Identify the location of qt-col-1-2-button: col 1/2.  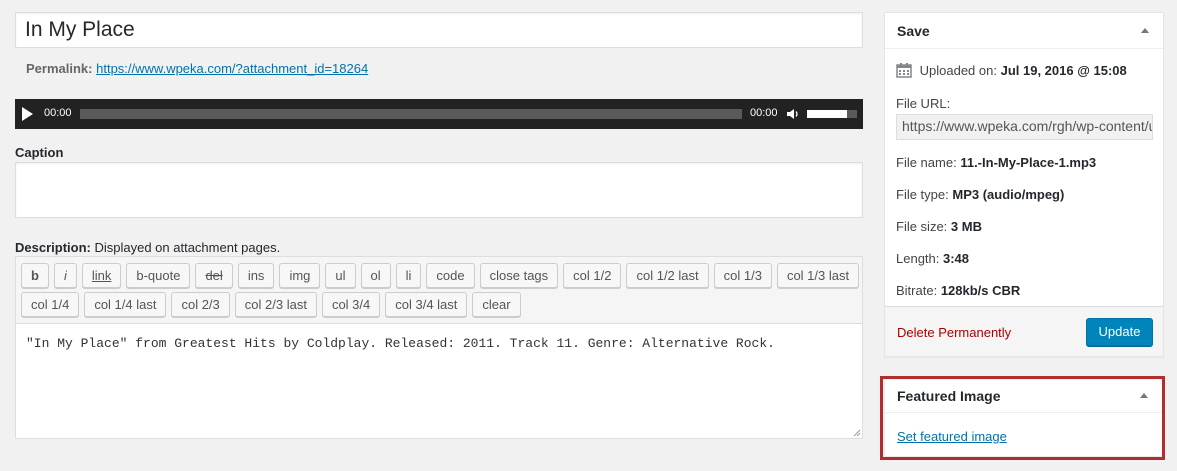
(592, 275).